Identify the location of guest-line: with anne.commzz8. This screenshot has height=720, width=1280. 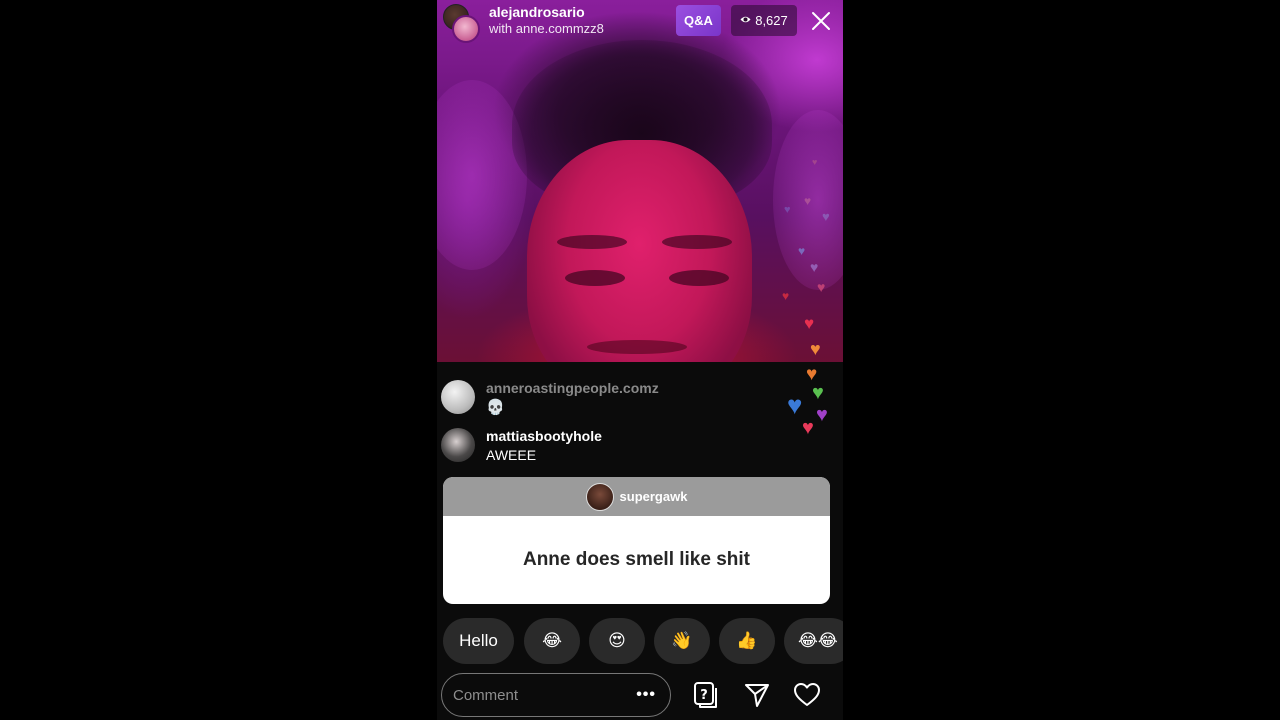
(546, 28).